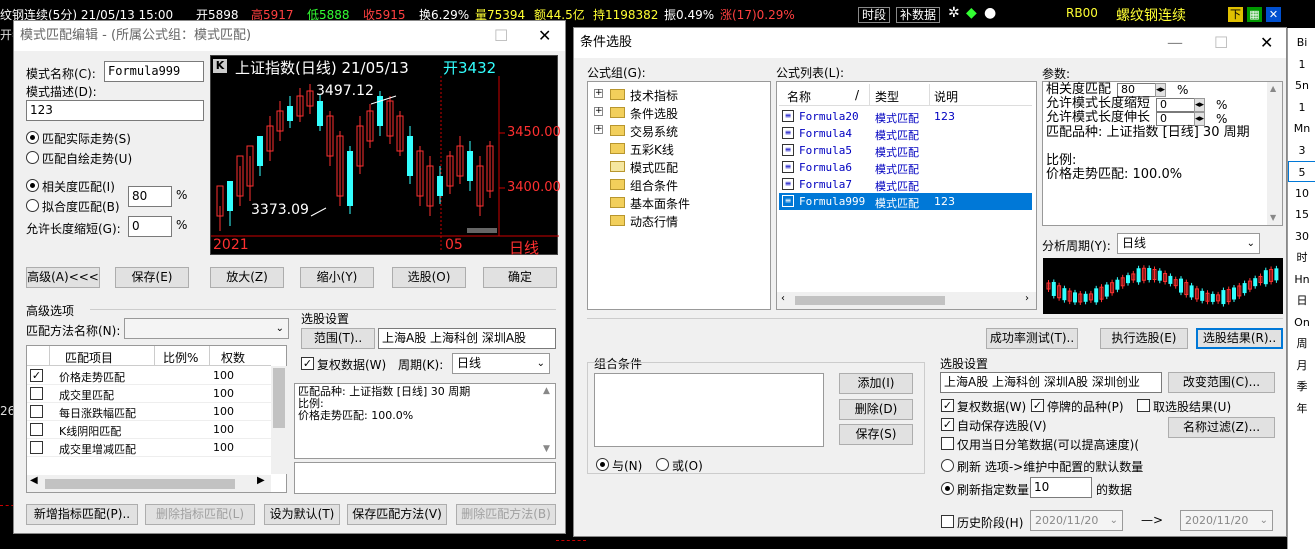  Describe the element at coordinates (1032, 338) in the screenshot. I see `success-rate-test-button: 成功率测试(T)..` at that location.